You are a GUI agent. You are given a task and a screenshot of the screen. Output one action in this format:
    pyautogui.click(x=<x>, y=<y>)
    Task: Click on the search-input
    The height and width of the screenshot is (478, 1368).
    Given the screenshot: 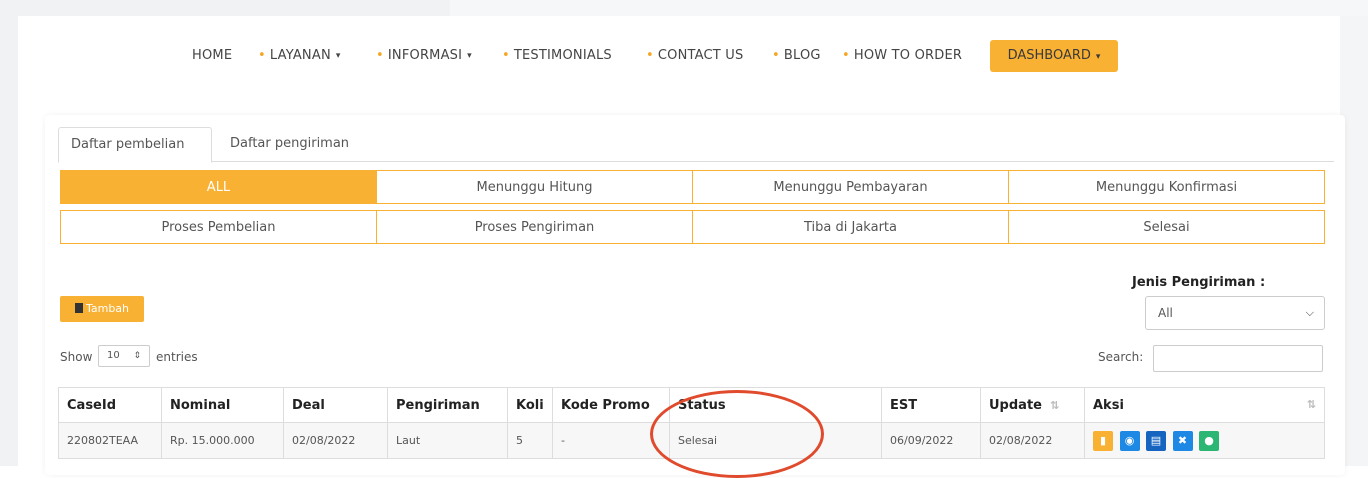 What is the action you would take?
    pyautogui.click(x=1238, y=358)
    